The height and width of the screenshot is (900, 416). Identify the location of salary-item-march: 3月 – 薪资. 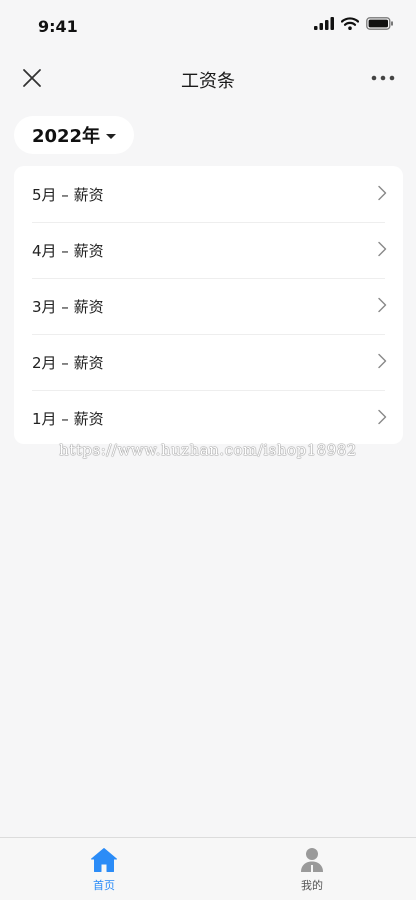
(208, 306).